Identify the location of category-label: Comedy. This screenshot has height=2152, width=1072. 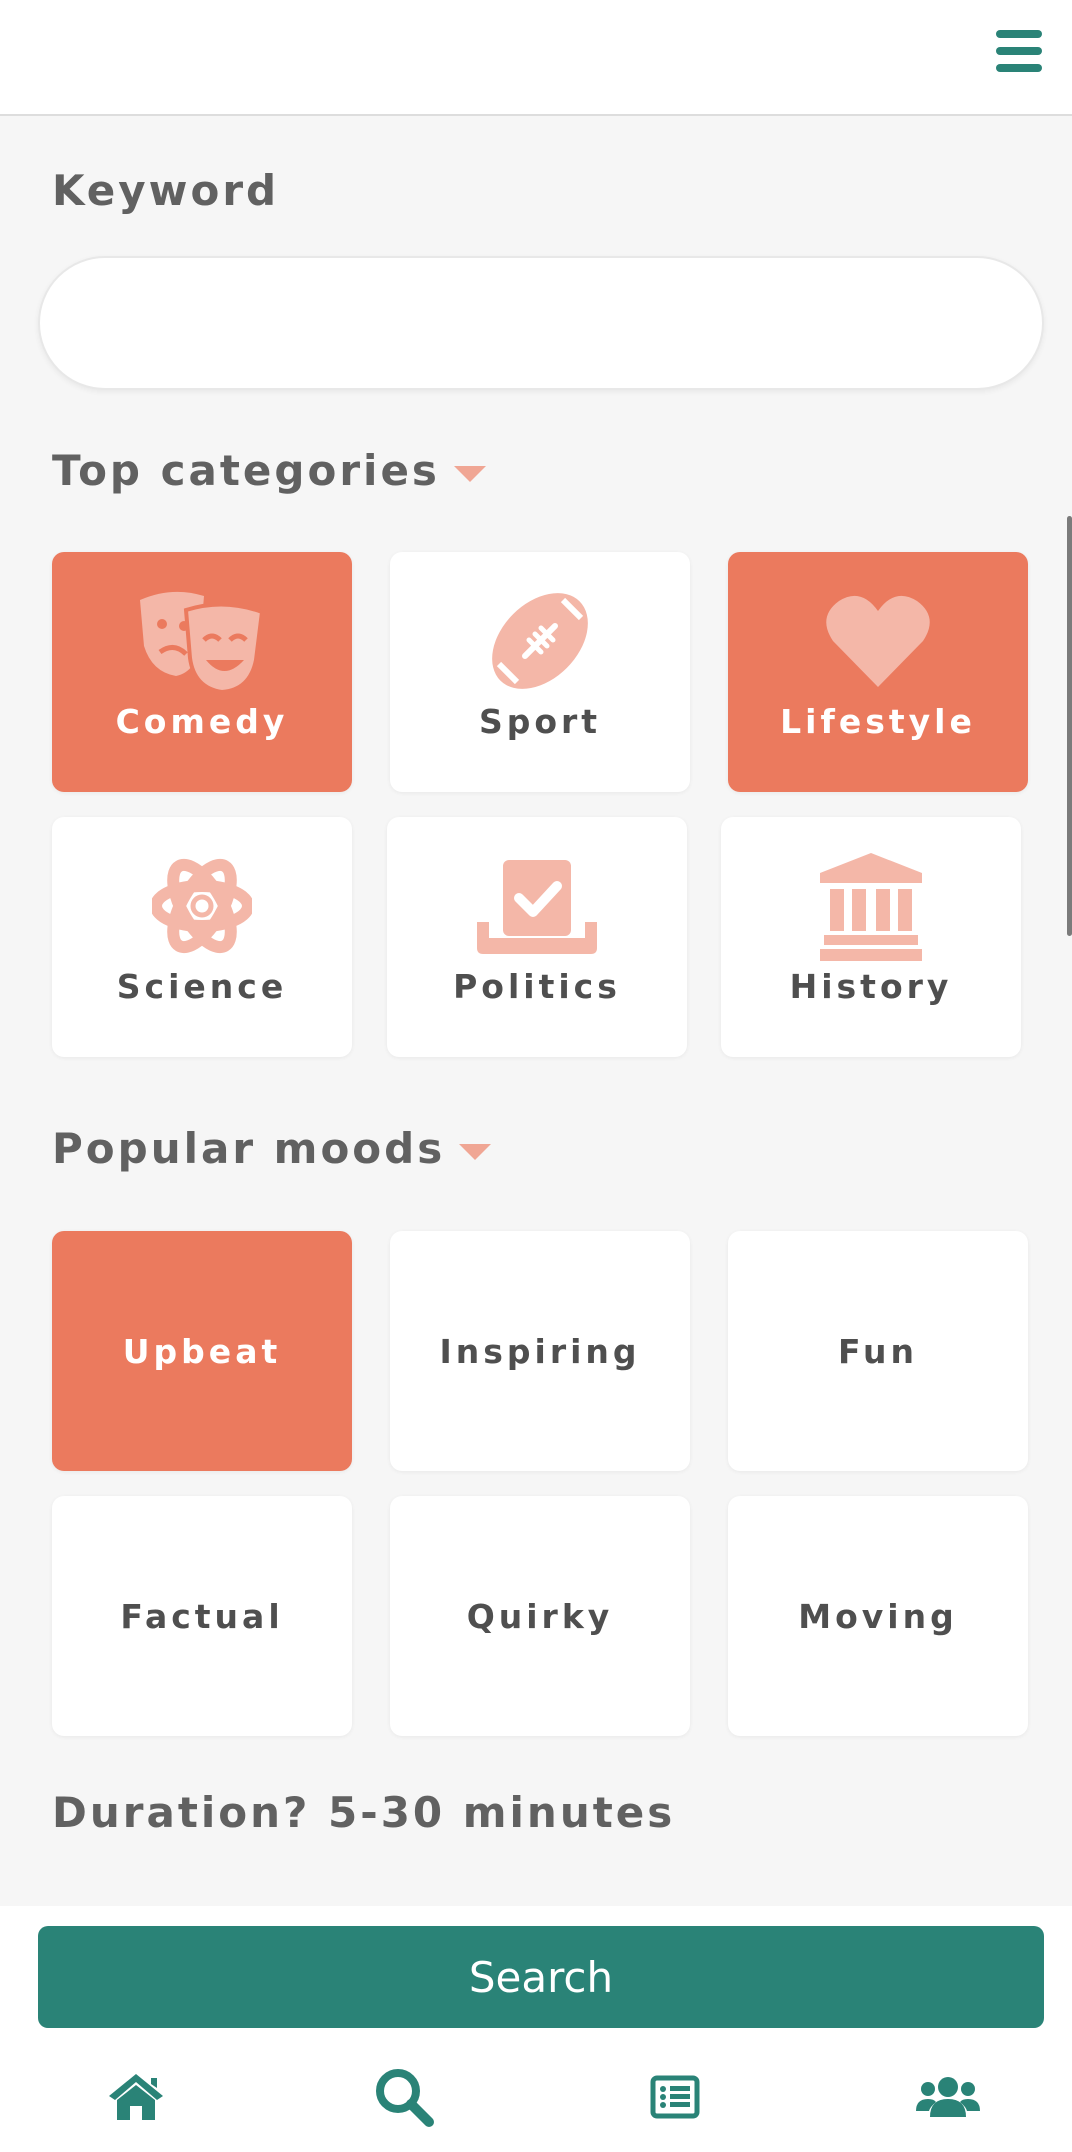
(202, 721).